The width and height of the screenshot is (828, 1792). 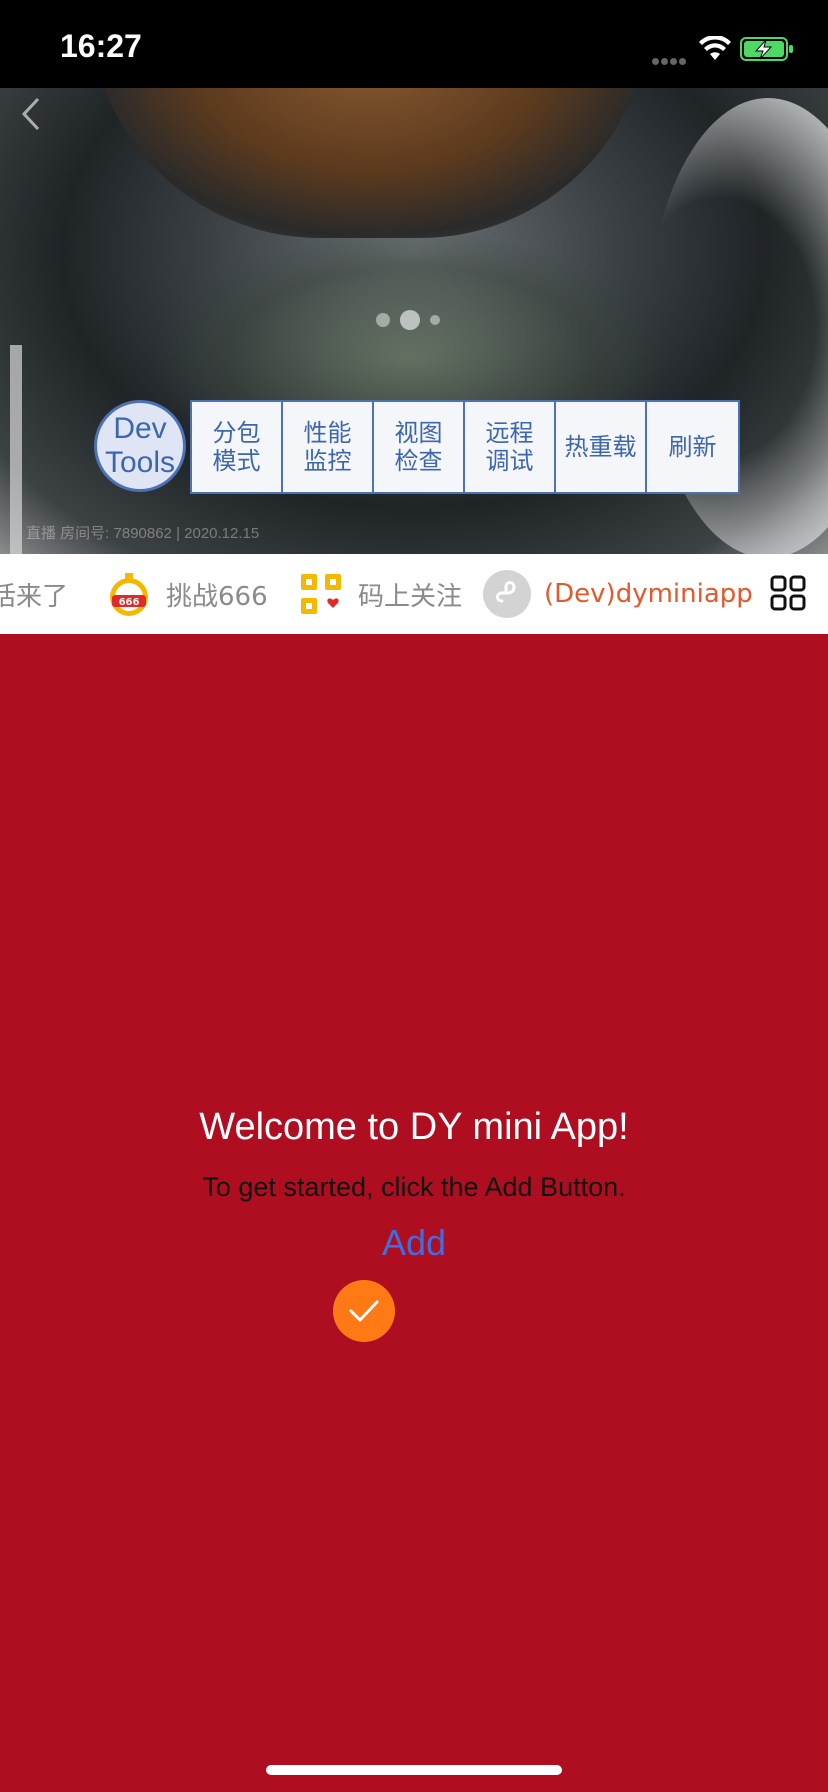 What do you see at coordinates (418, 461) in the screenshot?
I see `menu-label: 检查` at bounding box center [418, 461].